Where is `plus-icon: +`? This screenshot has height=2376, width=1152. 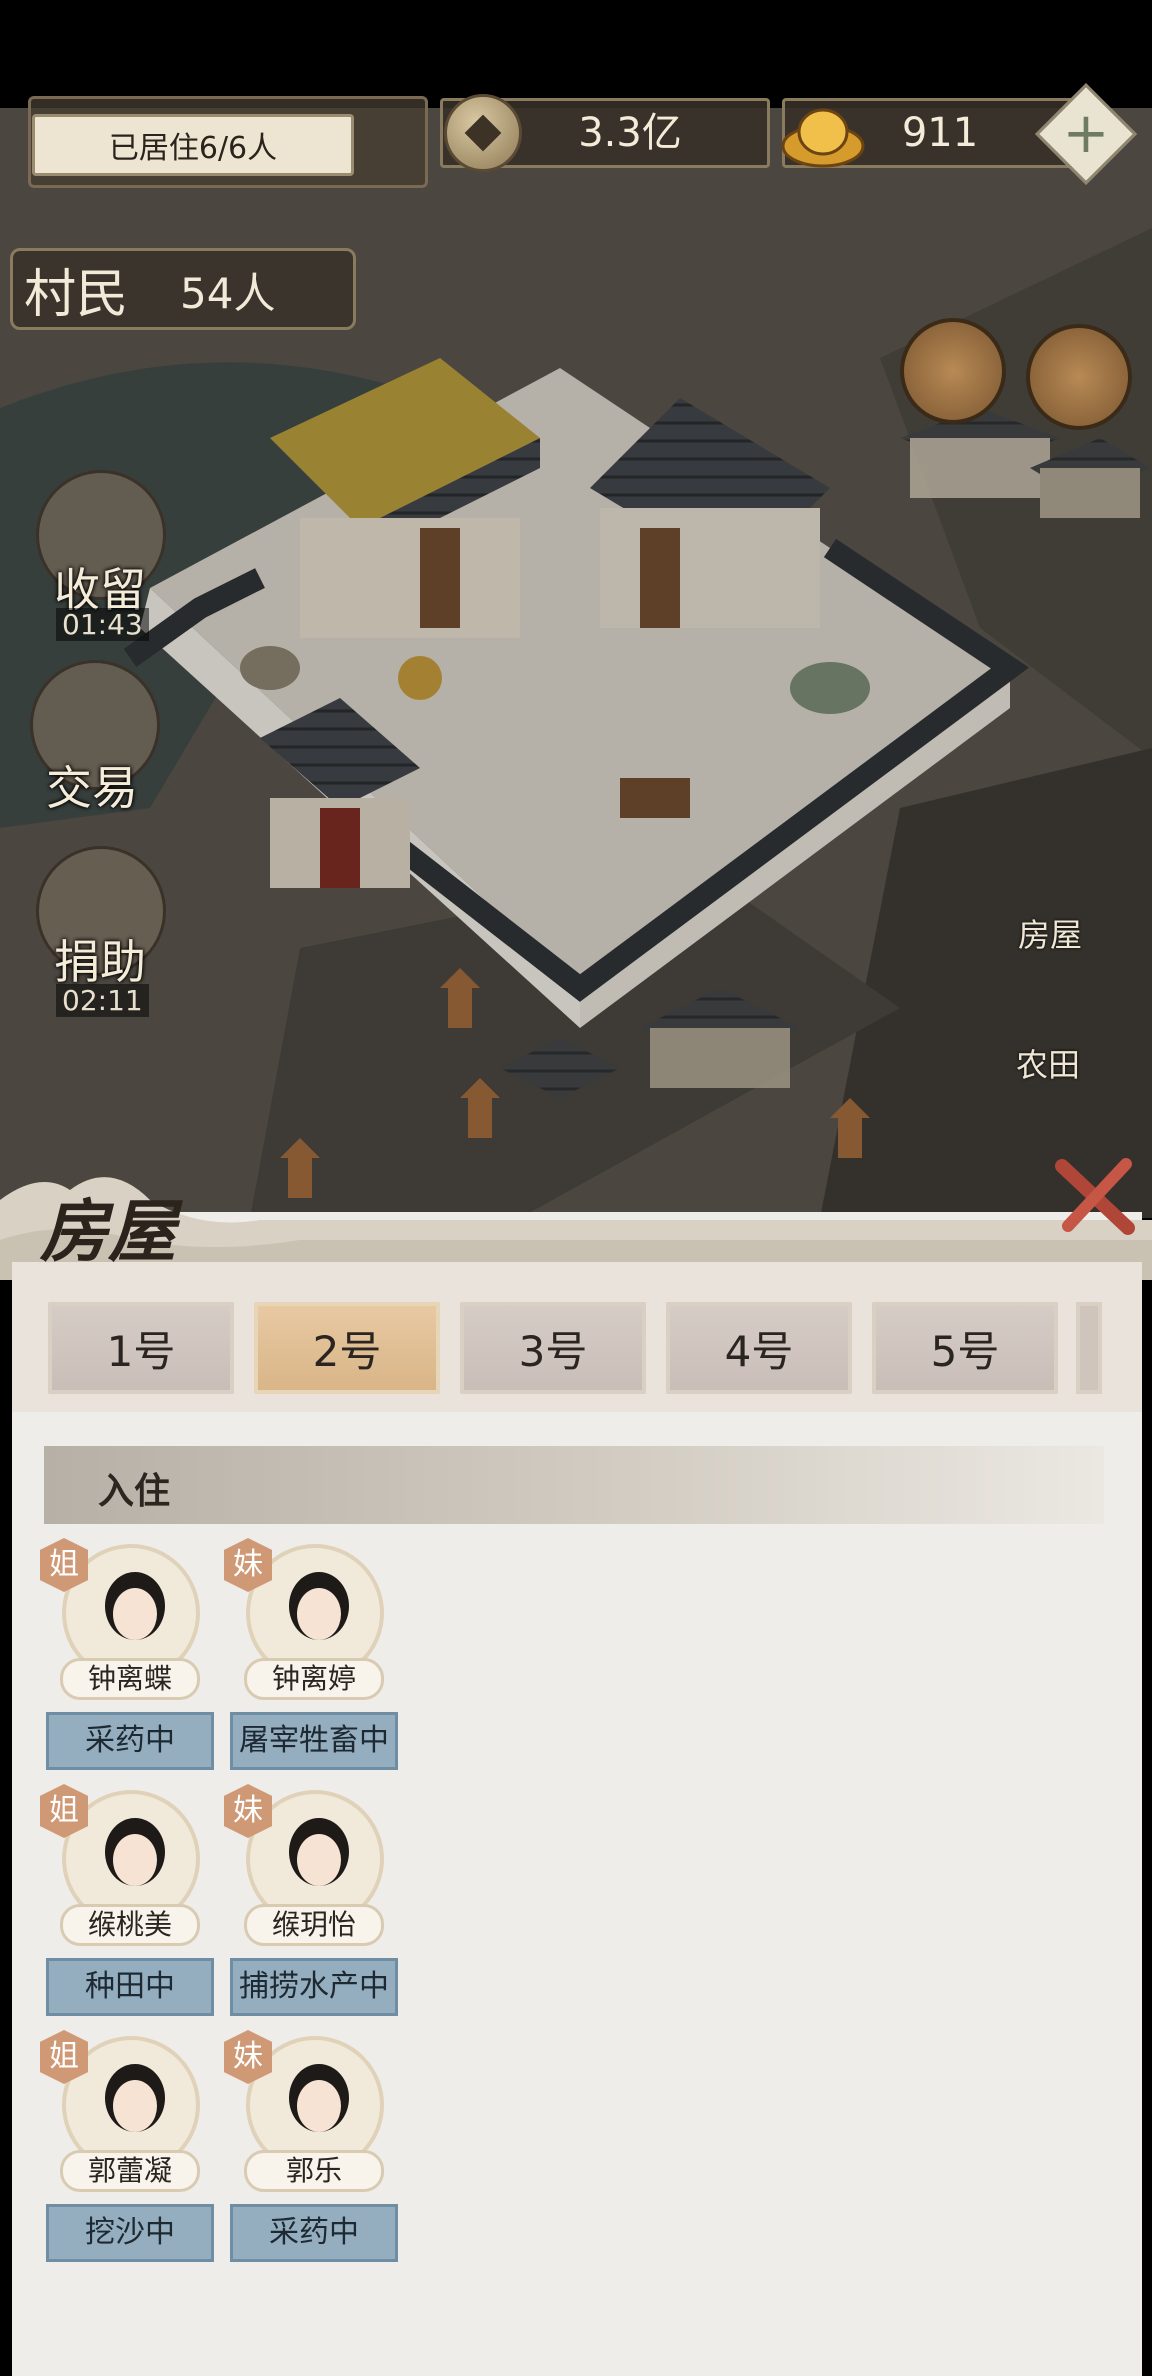 plus-icon: + is located at coordinates (1086, 134).